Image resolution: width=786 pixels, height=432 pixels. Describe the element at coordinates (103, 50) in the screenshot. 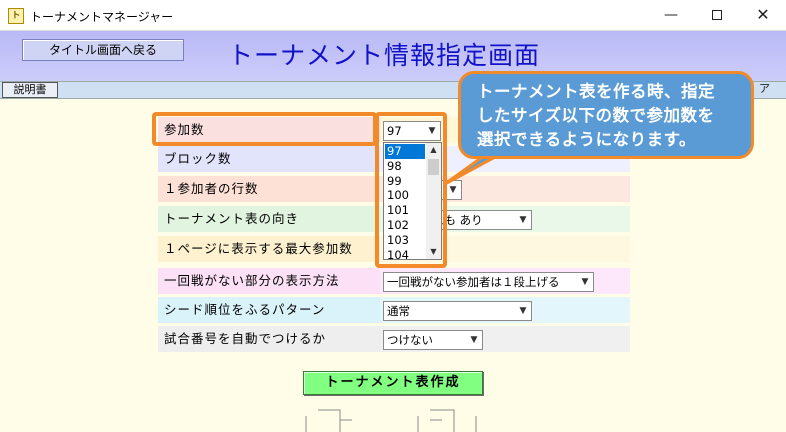

I see `back-to-title-button: タイトル画面へ戻る` at that location.